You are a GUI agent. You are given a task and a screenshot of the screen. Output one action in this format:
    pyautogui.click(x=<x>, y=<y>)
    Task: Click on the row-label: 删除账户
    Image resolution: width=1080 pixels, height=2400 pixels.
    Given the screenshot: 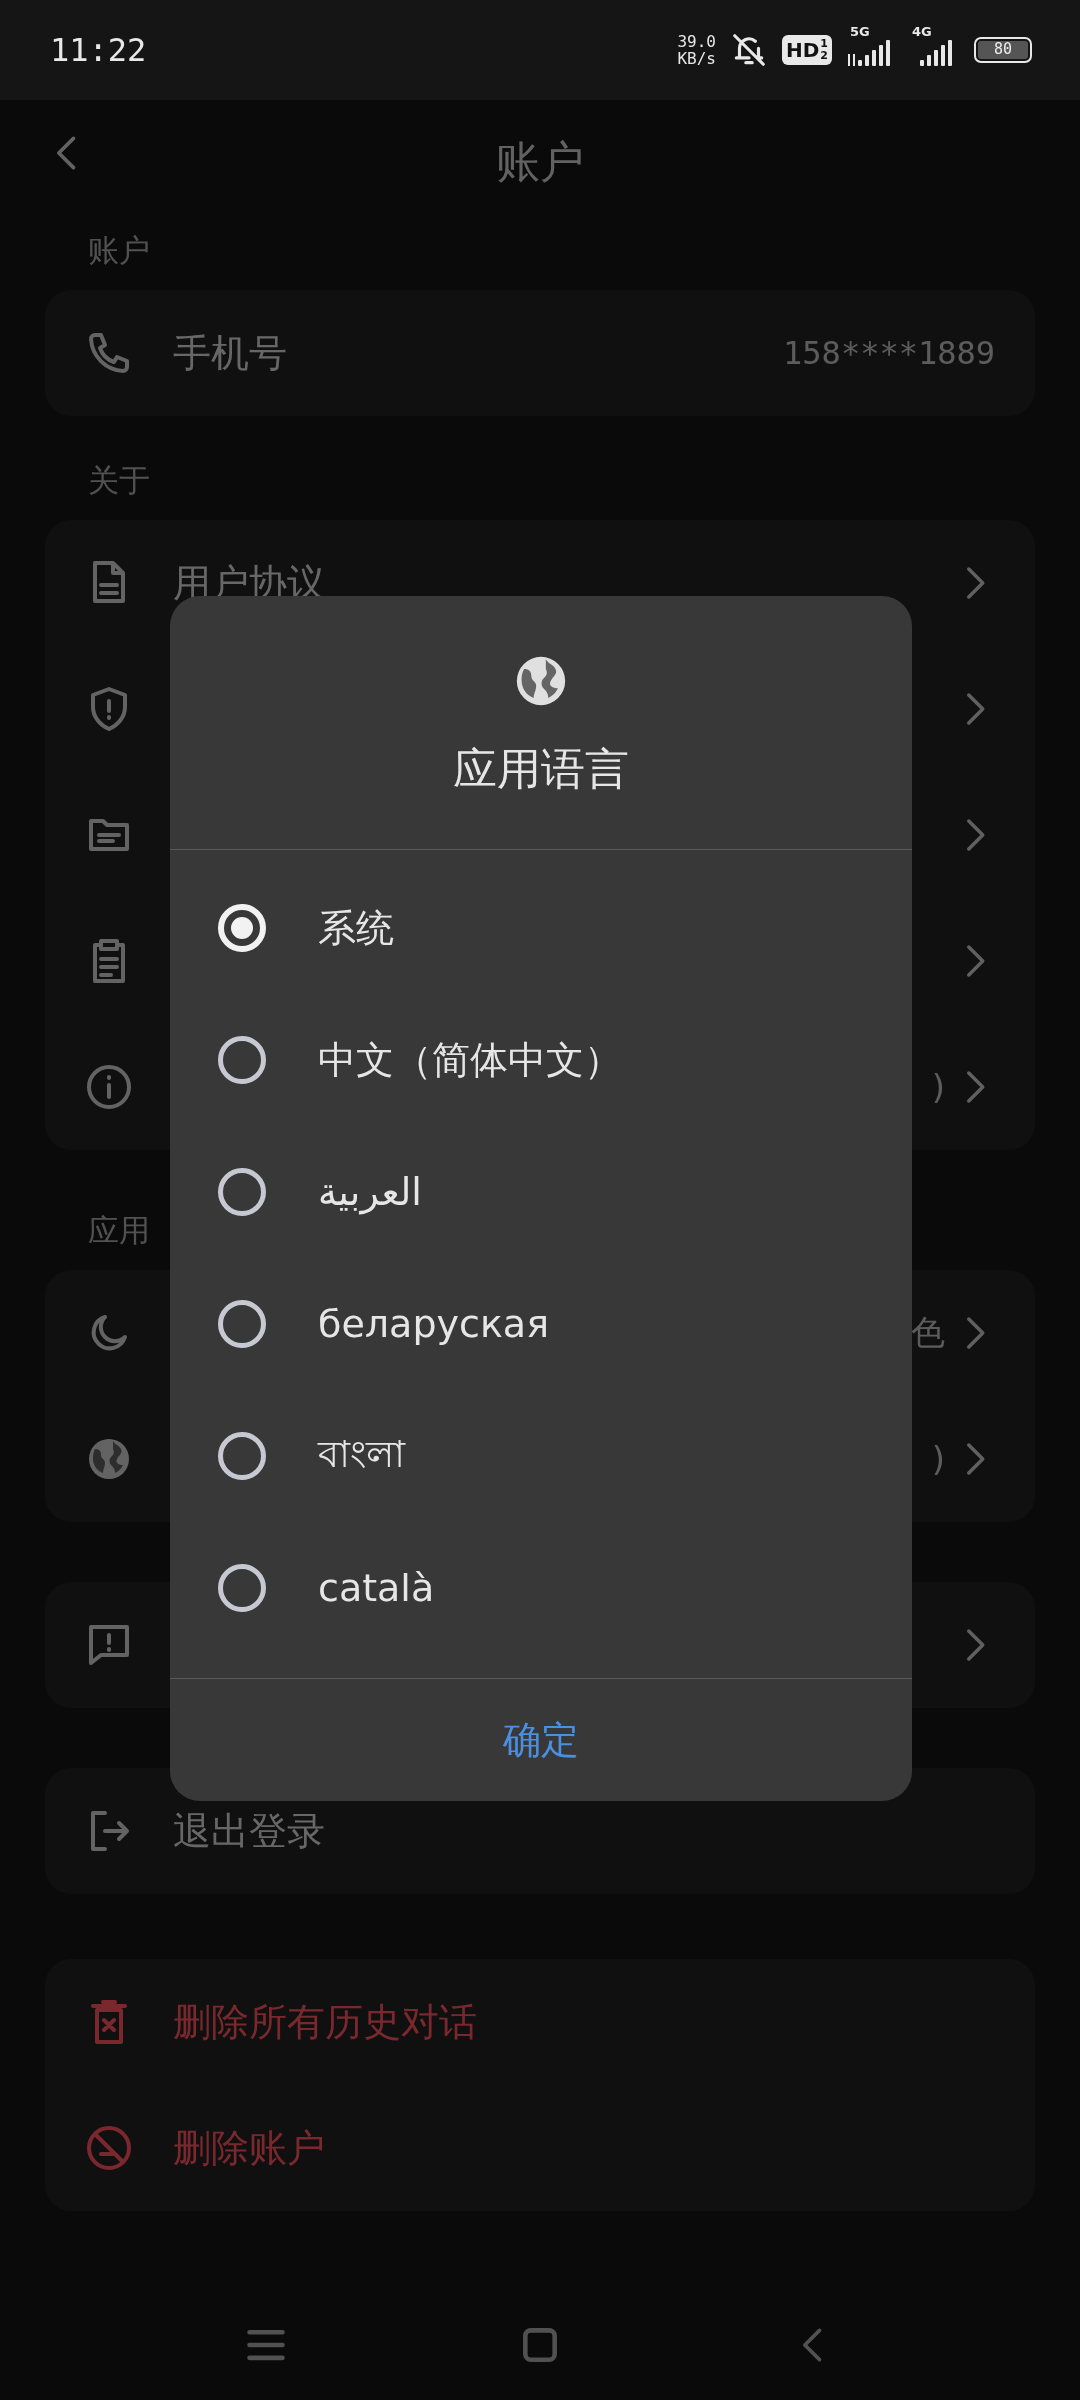 What is the action you would take?
    pyautogui.click(x=249, y=2148)
    